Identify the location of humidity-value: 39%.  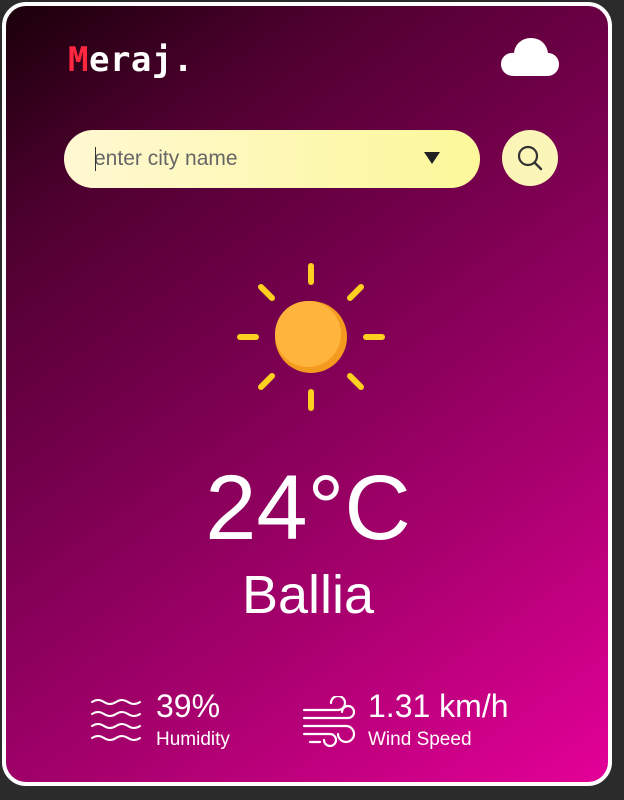
(188, 706).